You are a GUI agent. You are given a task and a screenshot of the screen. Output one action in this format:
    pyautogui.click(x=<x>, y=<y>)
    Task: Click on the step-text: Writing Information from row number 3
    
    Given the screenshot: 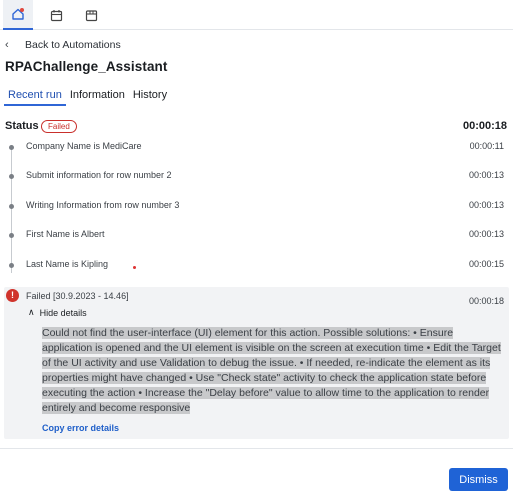 What is the action you would take?
    pyautogui.click(x=103, y=205)
    